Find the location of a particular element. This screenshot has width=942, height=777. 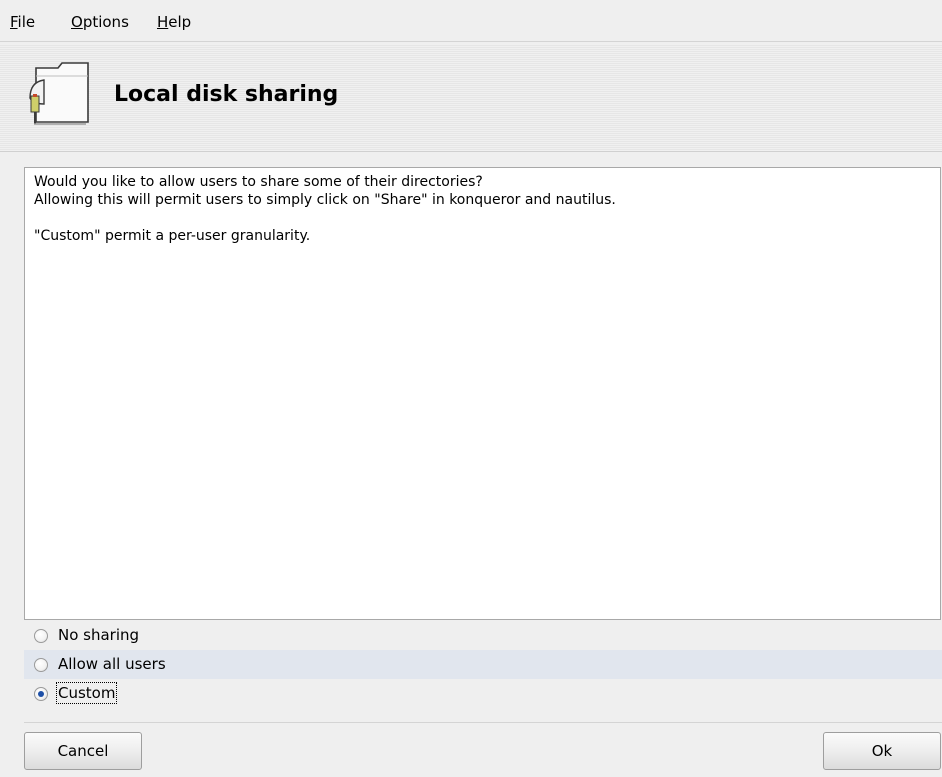

ok-button: Ok is located at coordinates (882, 751).